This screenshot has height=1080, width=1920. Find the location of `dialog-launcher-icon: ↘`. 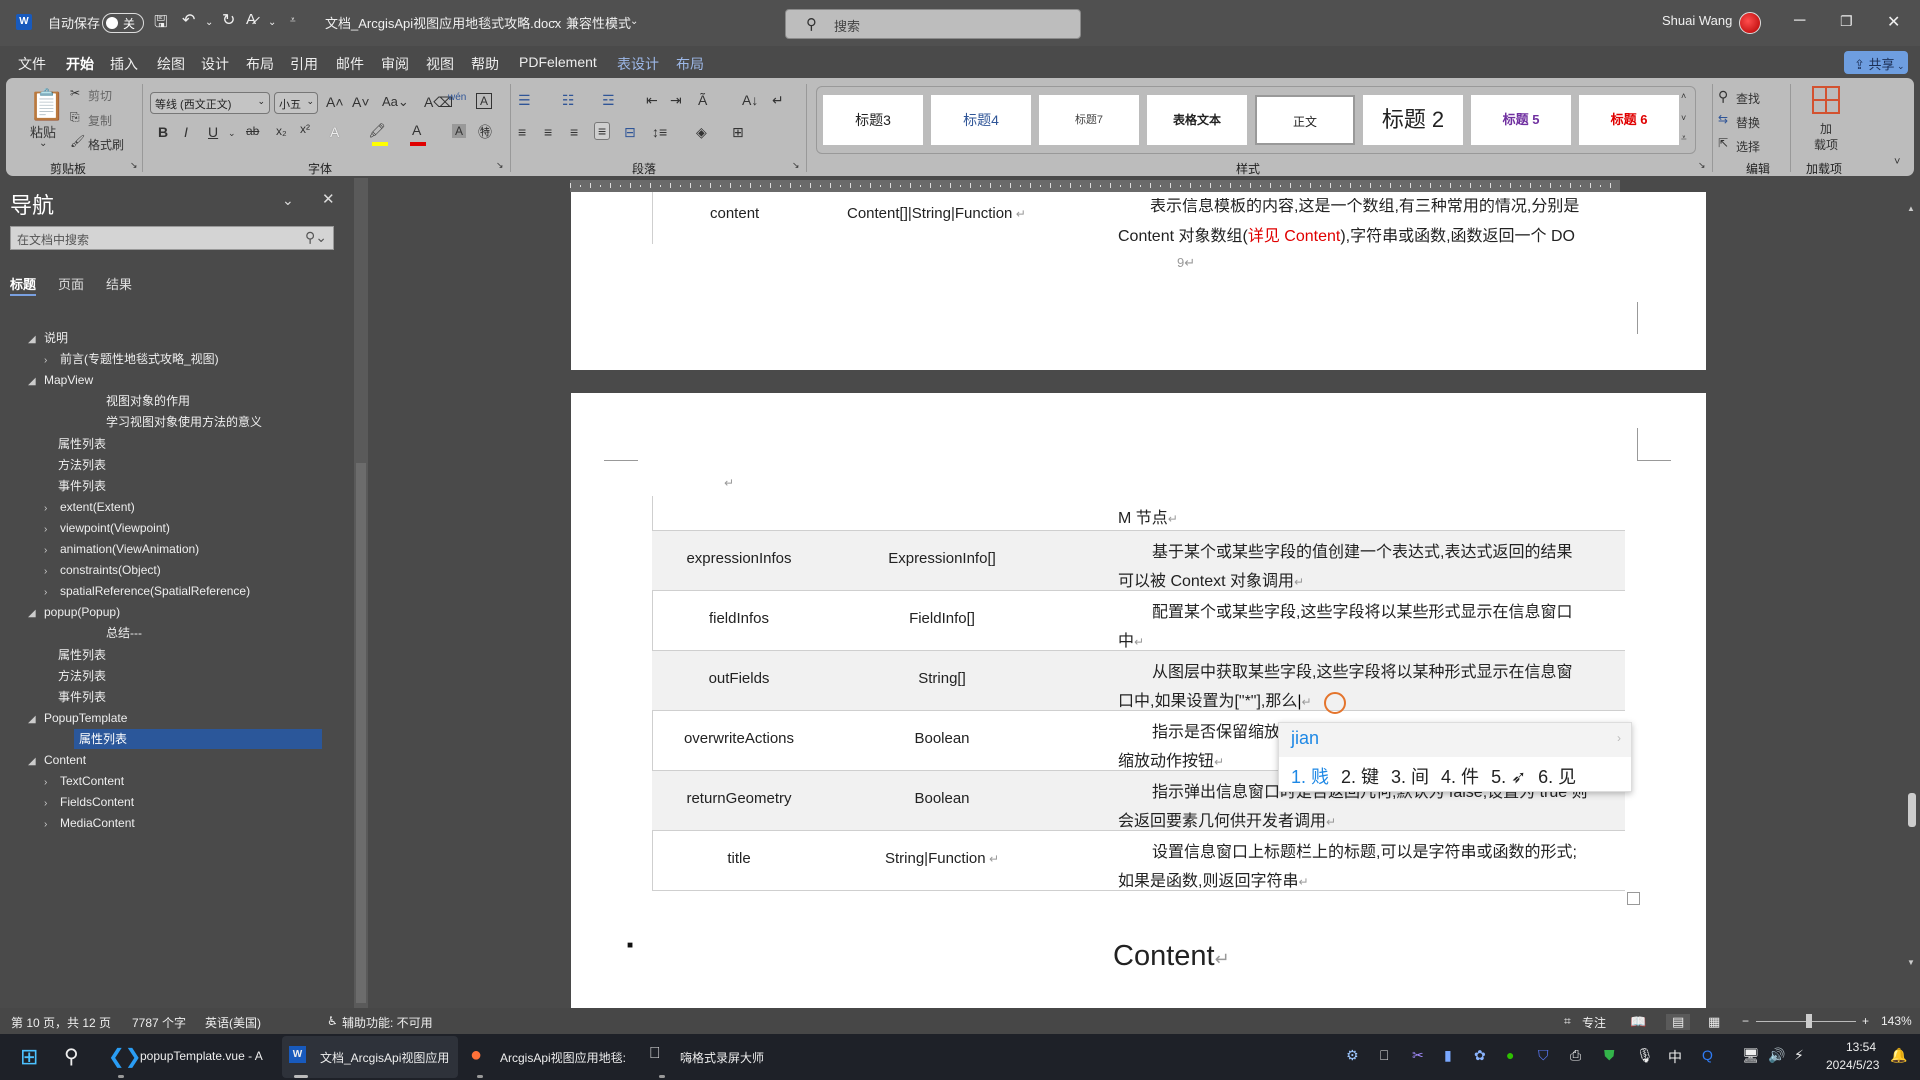

dialog-launcher-icon: ↘ is located at coordinates (134, 165).